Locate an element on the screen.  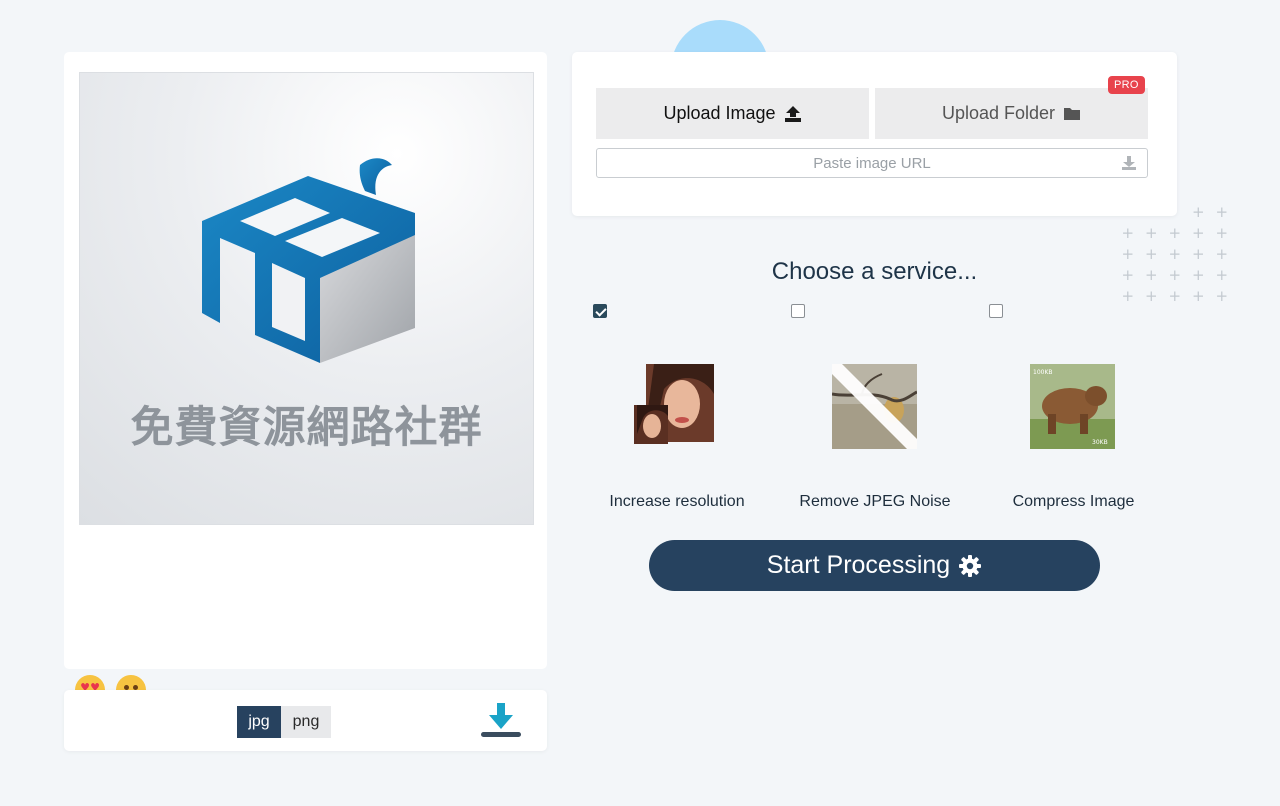
download-button is located at coordinates (501, 721).